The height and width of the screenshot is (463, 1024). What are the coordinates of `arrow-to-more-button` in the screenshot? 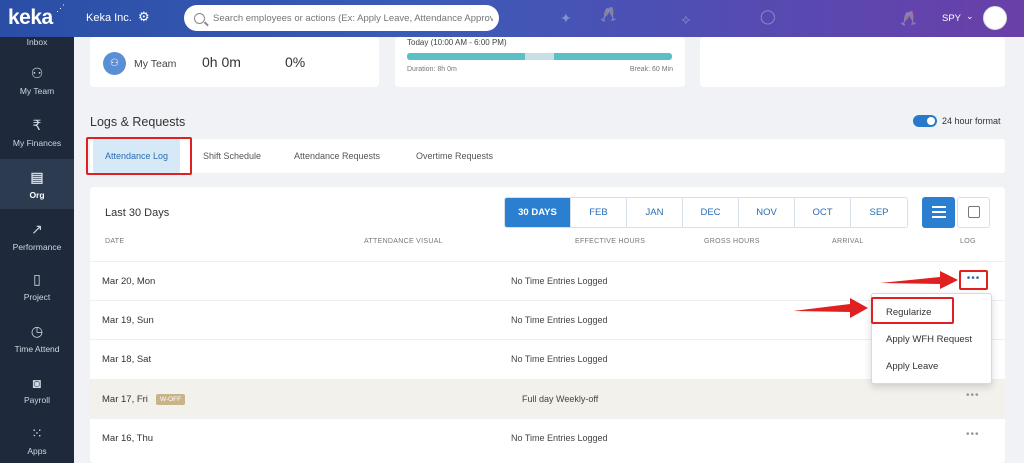 It's located at (919, 280).